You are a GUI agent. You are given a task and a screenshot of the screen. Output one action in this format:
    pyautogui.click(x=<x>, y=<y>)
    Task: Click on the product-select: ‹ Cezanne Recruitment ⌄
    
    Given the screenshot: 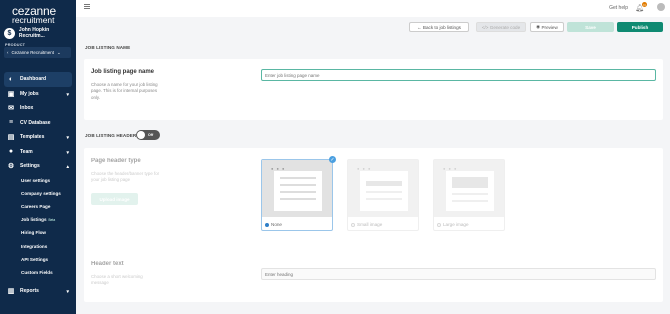 What is the action you would take?
    pyautogui.click(x=37, y=52)
    